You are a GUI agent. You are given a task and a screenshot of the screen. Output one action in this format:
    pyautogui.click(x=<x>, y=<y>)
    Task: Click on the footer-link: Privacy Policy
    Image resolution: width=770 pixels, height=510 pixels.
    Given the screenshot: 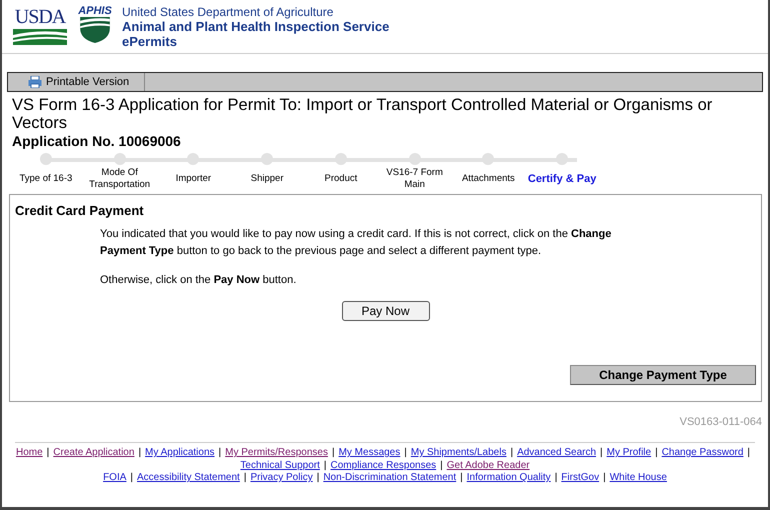 What is the action you would take?
    pyautogui.click(x=281, y=478)
    